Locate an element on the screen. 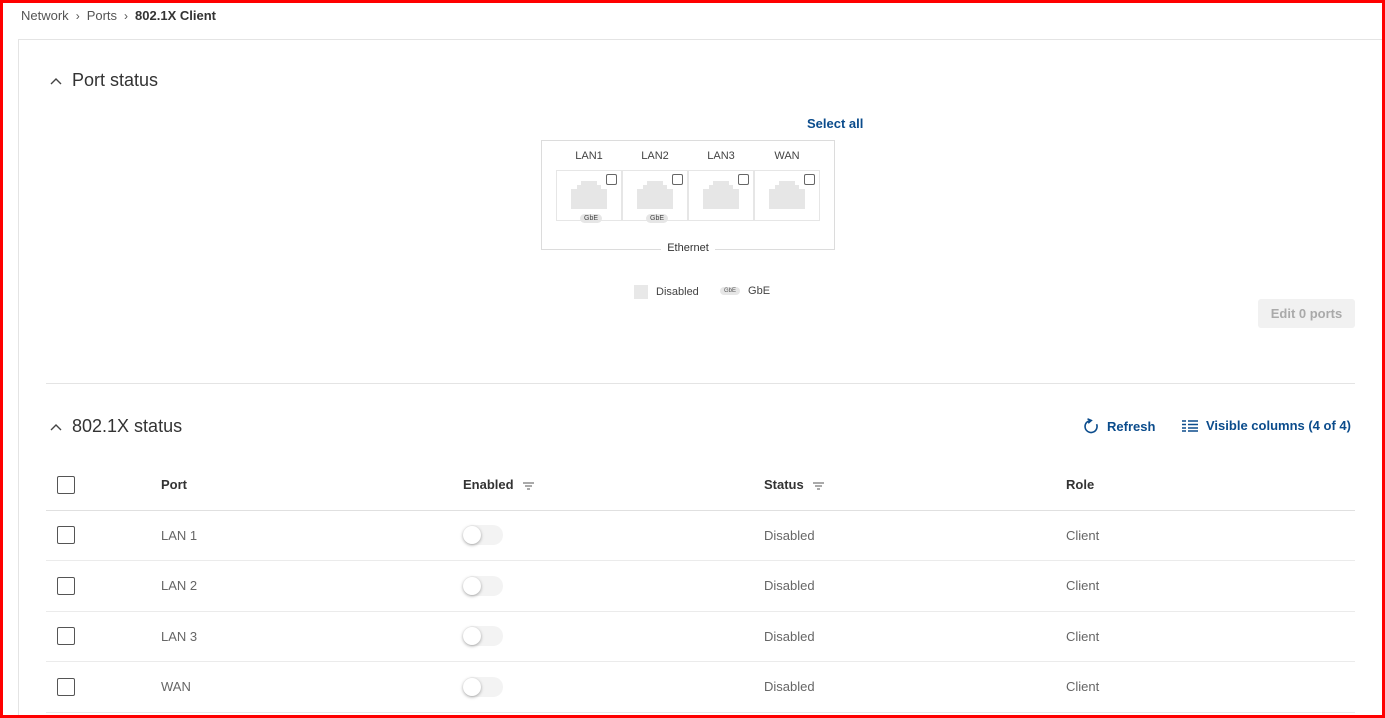  ethernet-port-group: LAN1 LAN2 LAN3 WAN GbE GbE Ethernet is located at coordinates (688, 197).